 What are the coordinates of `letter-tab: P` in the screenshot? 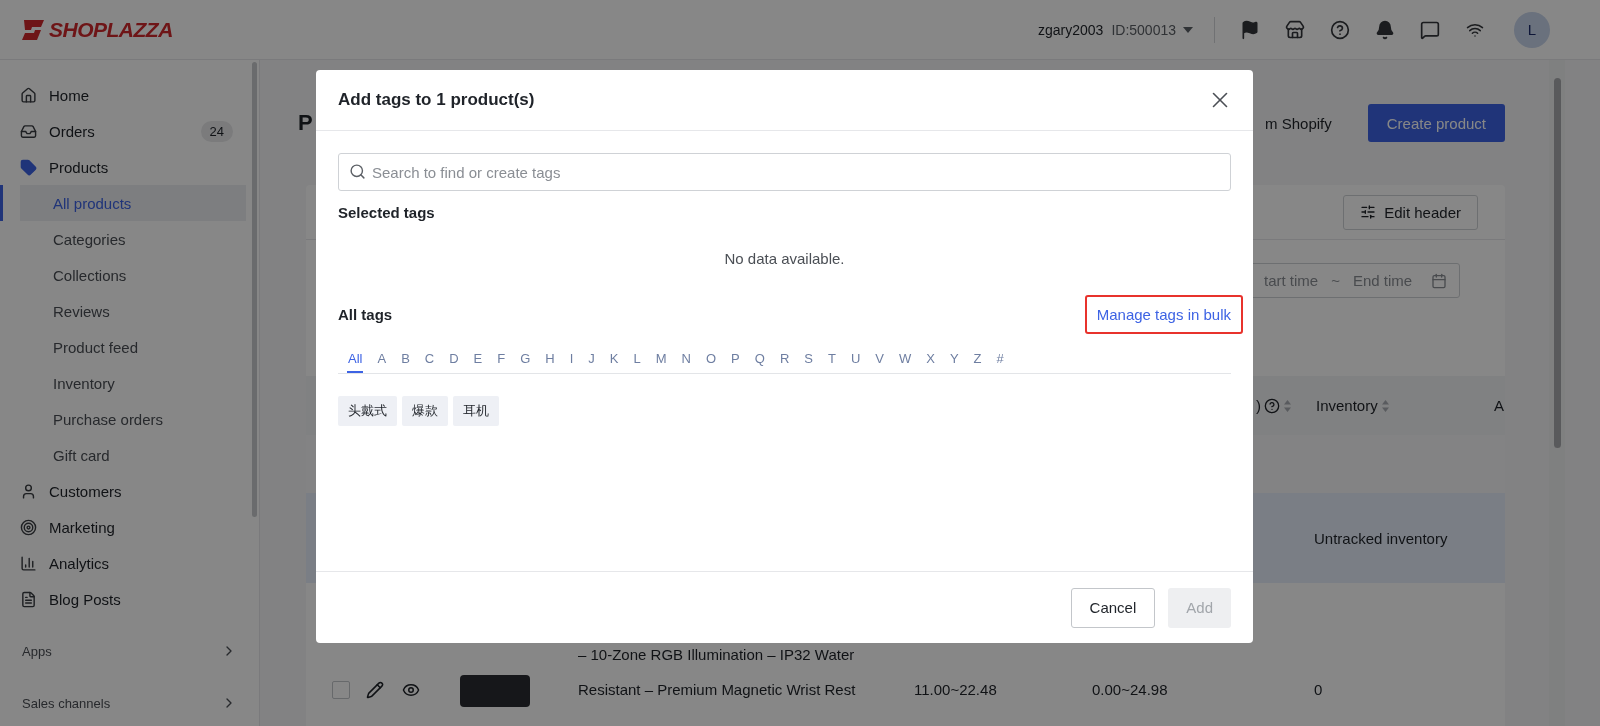 It's located at (735, 362).